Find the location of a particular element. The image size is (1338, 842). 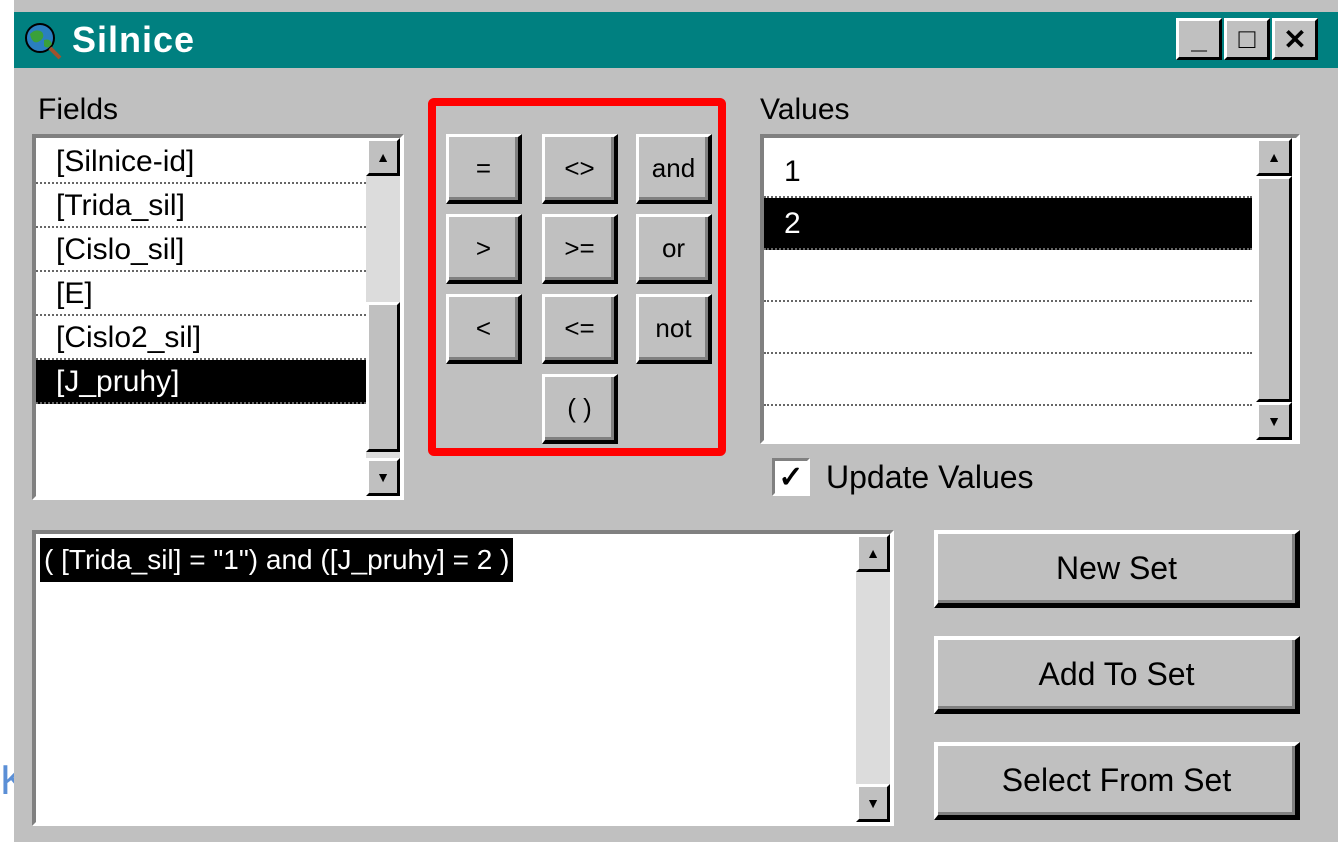

values-listbox: 1 2 ▲ ▼ is located at coordinates (1030, 289).